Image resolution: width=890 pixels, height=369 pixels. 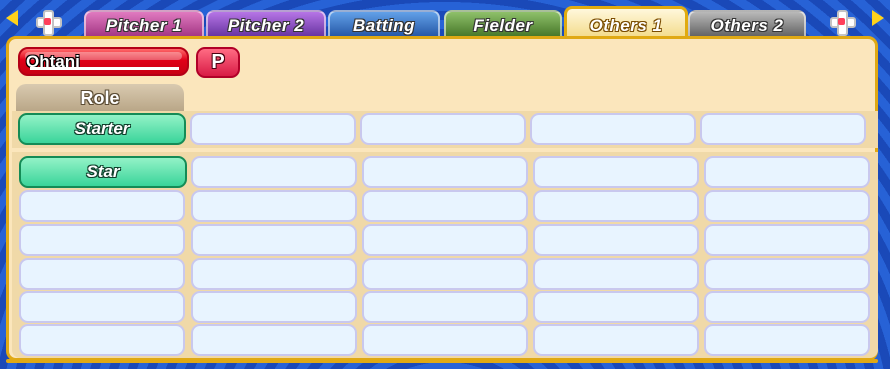 I want to click on right-arrow-icon, so click(x=878, y=18).